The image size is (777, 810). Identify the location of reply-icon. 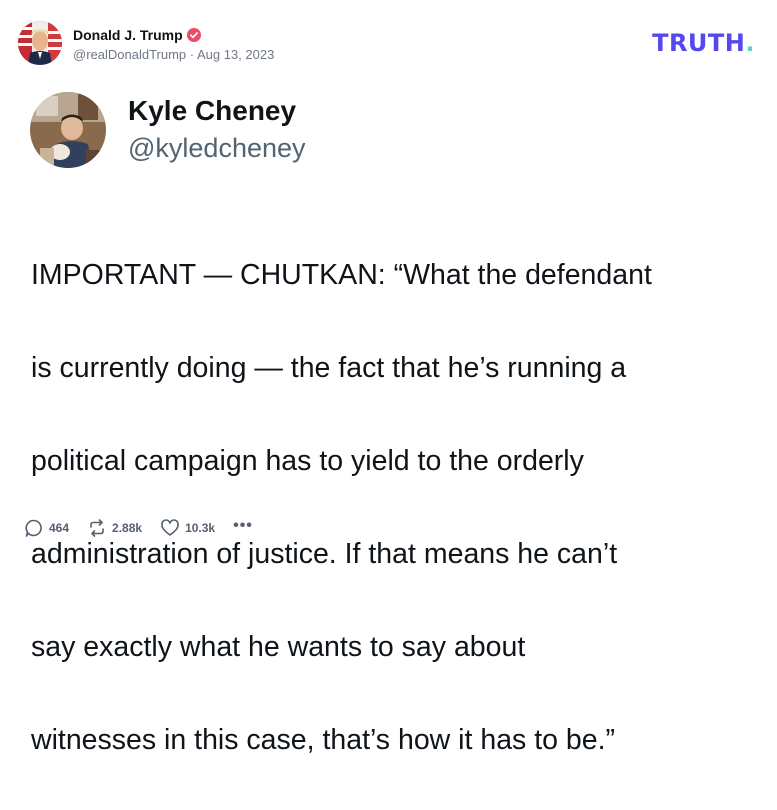
(34, 528).